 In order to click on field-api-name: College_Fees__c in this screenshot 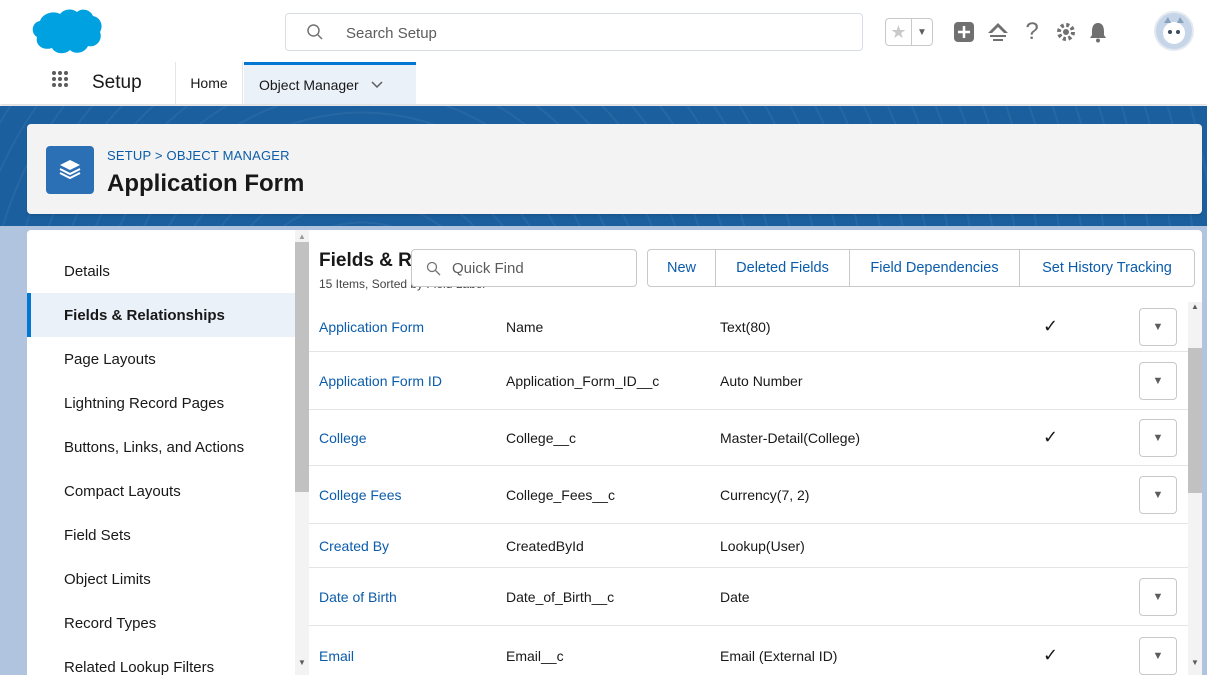, I will do `click(560, 494)`.